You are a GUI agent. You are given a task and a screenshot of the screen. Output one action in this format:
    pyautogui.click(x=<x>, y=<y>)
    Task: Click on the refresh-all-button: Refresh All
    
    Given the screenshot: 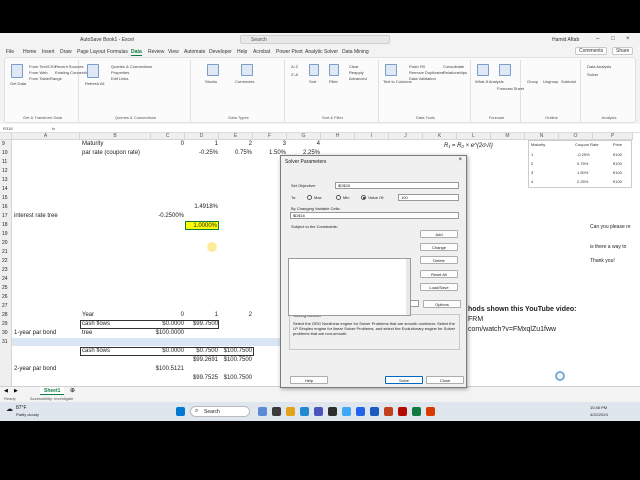 What is the action you would take?
    pyautogui.click(x=94, y=83)
    